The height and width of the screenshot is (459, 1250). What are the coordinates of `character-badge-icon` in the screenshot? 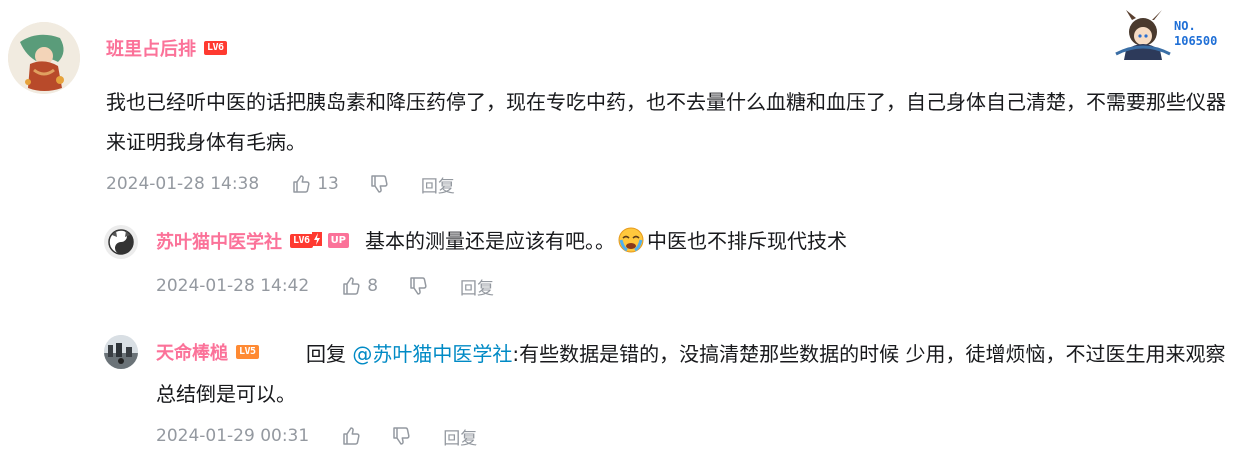 It's located at (1143, 35).